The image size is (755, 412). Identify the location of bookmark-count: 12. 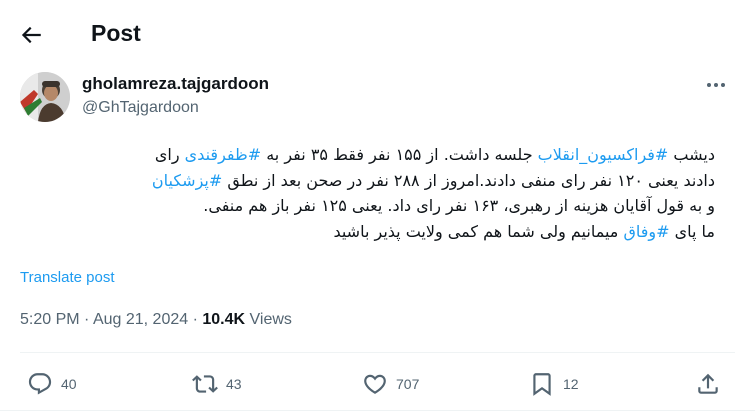
(571, 384).